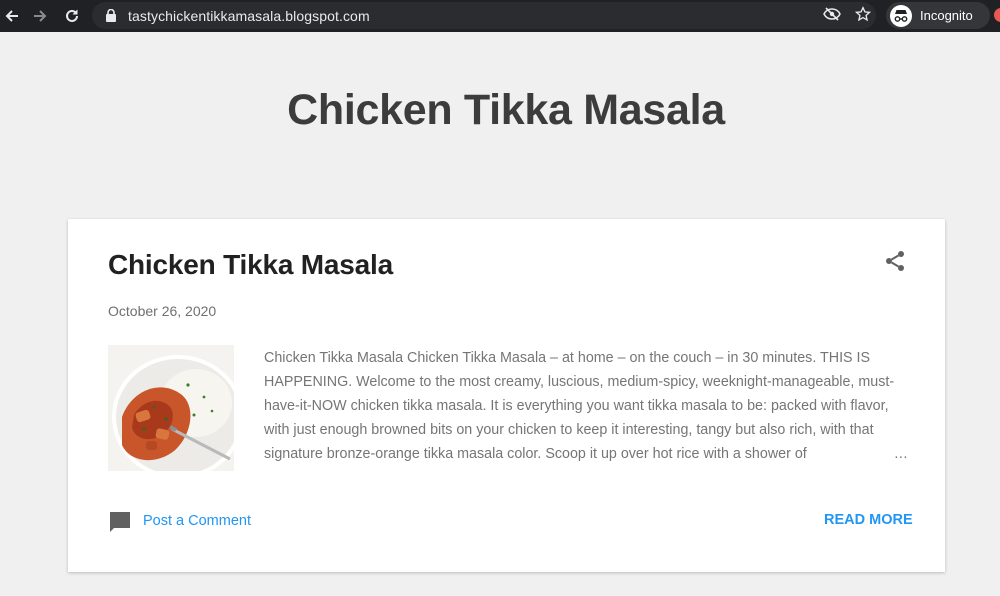 This screenshot has width=1000, height=596. Describe the element at coordinates (832, 14) in the screenshot. I see `eye-off-icon` at that location.